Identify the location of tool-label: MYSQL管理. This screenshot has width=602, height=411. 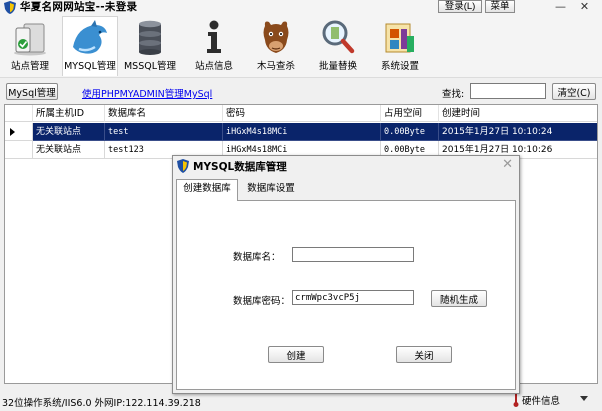
(90, 66).